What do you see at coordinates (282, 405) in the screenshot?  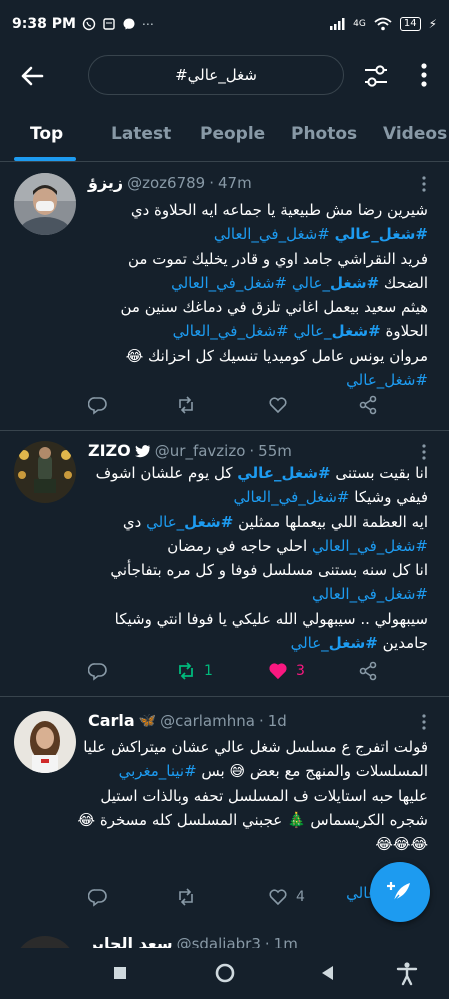 I see `like-button` at bounding box center [282, 405].